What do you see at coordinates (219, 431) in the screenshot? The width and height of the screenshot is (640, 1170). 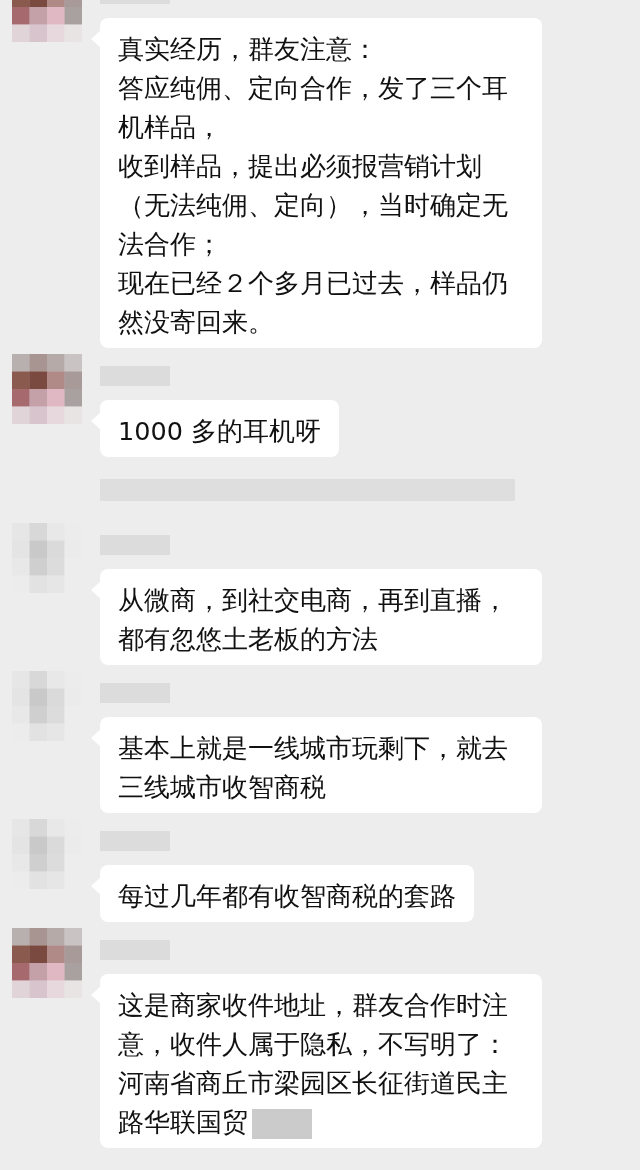 I see `message-text: 1000 多的耳机呀` at bounding box center [219, 431].